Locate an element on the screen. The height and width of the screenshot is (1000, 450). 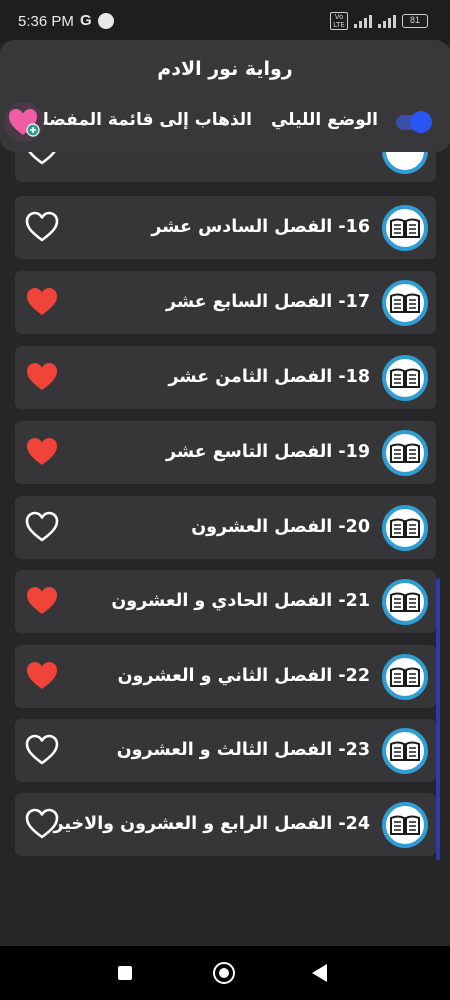
chapter-row: 24- الفصل الرابع و العشرون والاخير is located at coordinates (225, 824).